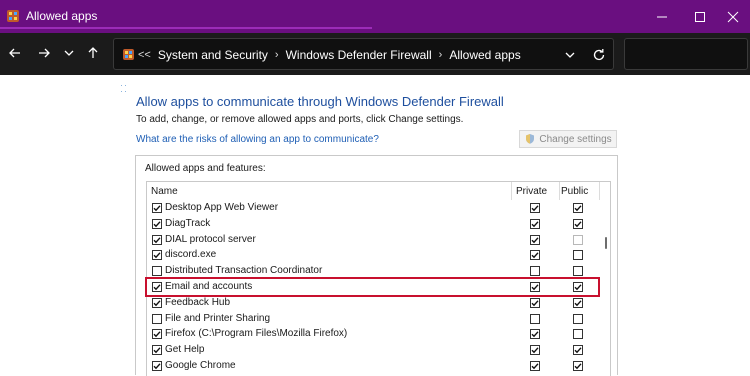  Describe the element at coordinates (205, 168) in the screenshot. I see `allowed-apps-label: Allowed apps and features:` at that location.